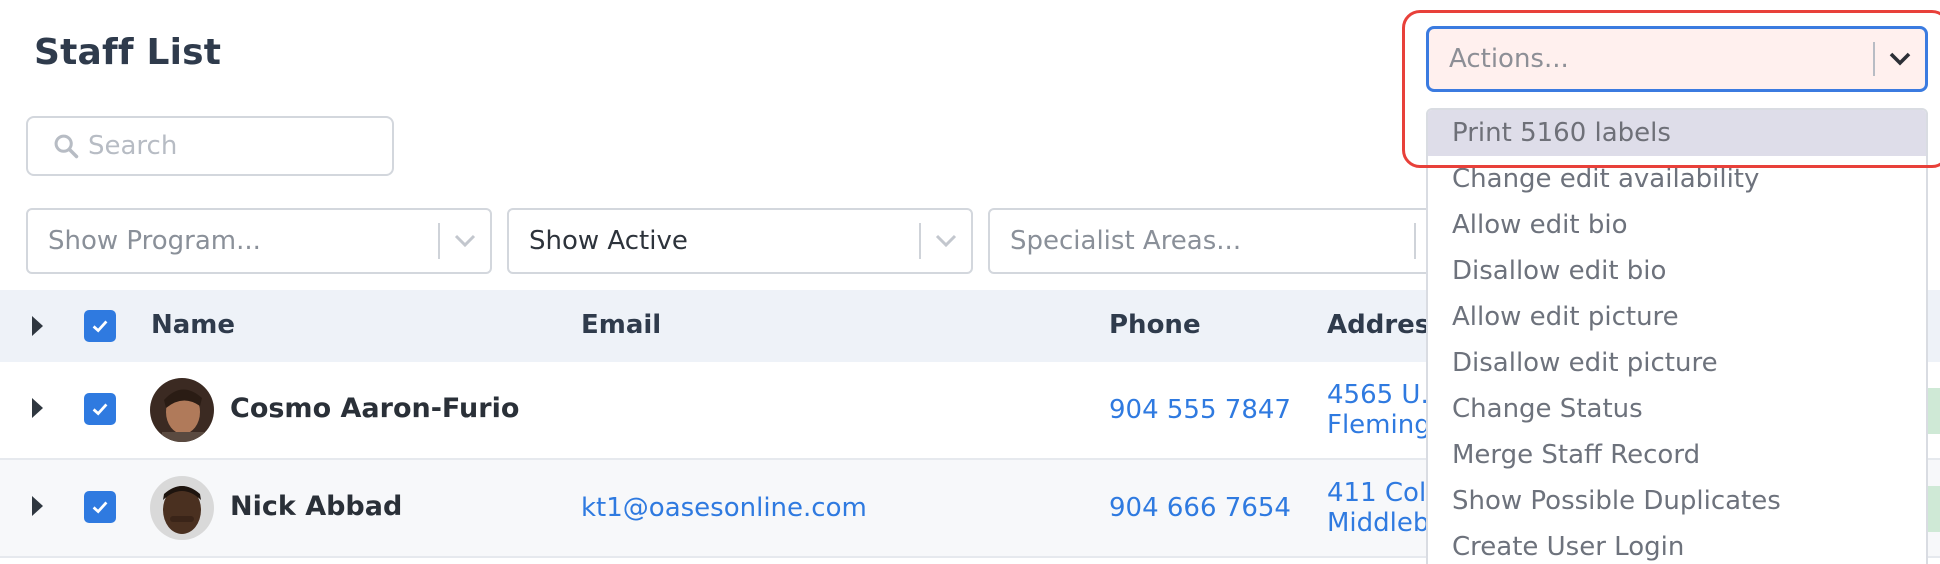 The width and height of the screenshot is (1940, 564). What do you see at coordinates (1677, 179) in the screenshot?
I see `menu-item-change-edit-availability: Change edit availability` at bounding box center [1677, 179].